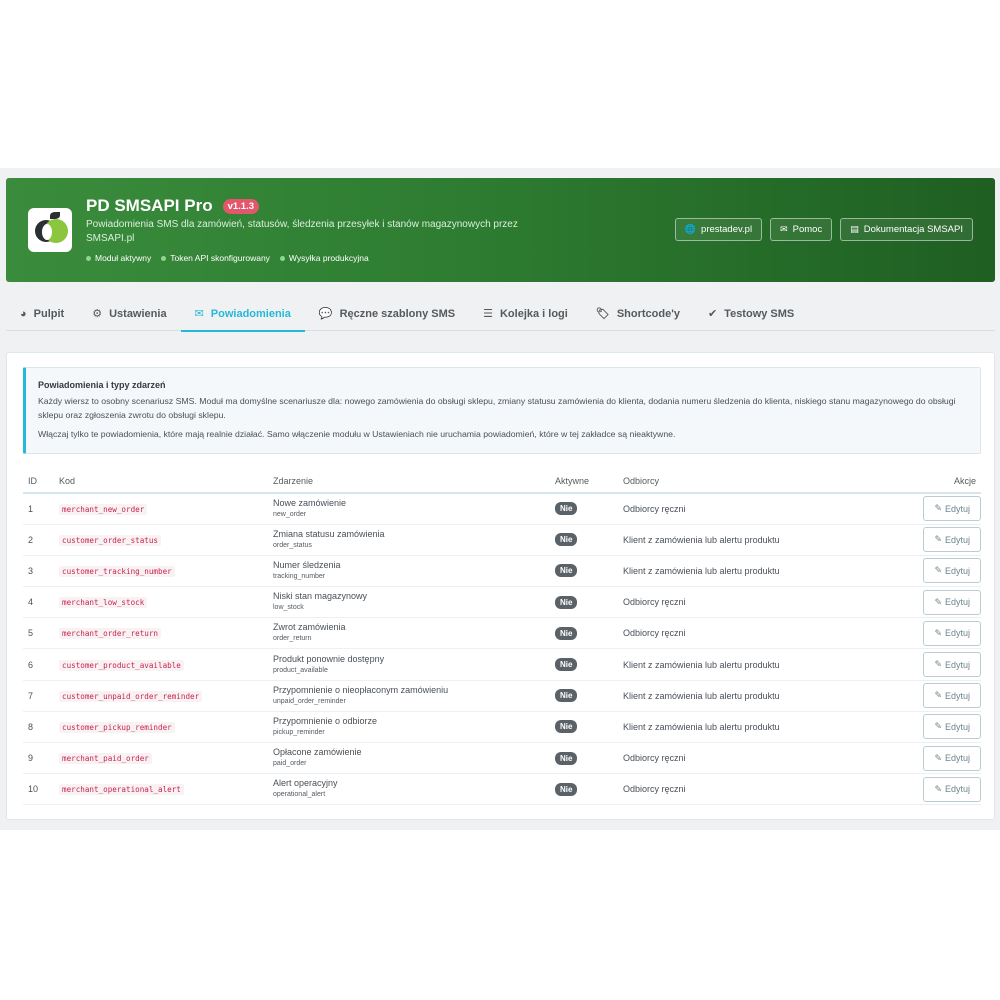 Image resolution: width=1000 pixels, height=1000 pixels. What do you see at coordinates (97, 314) in the screenshot?
I see `cogs-icon: ⚙` at bounding box center [97, 314].